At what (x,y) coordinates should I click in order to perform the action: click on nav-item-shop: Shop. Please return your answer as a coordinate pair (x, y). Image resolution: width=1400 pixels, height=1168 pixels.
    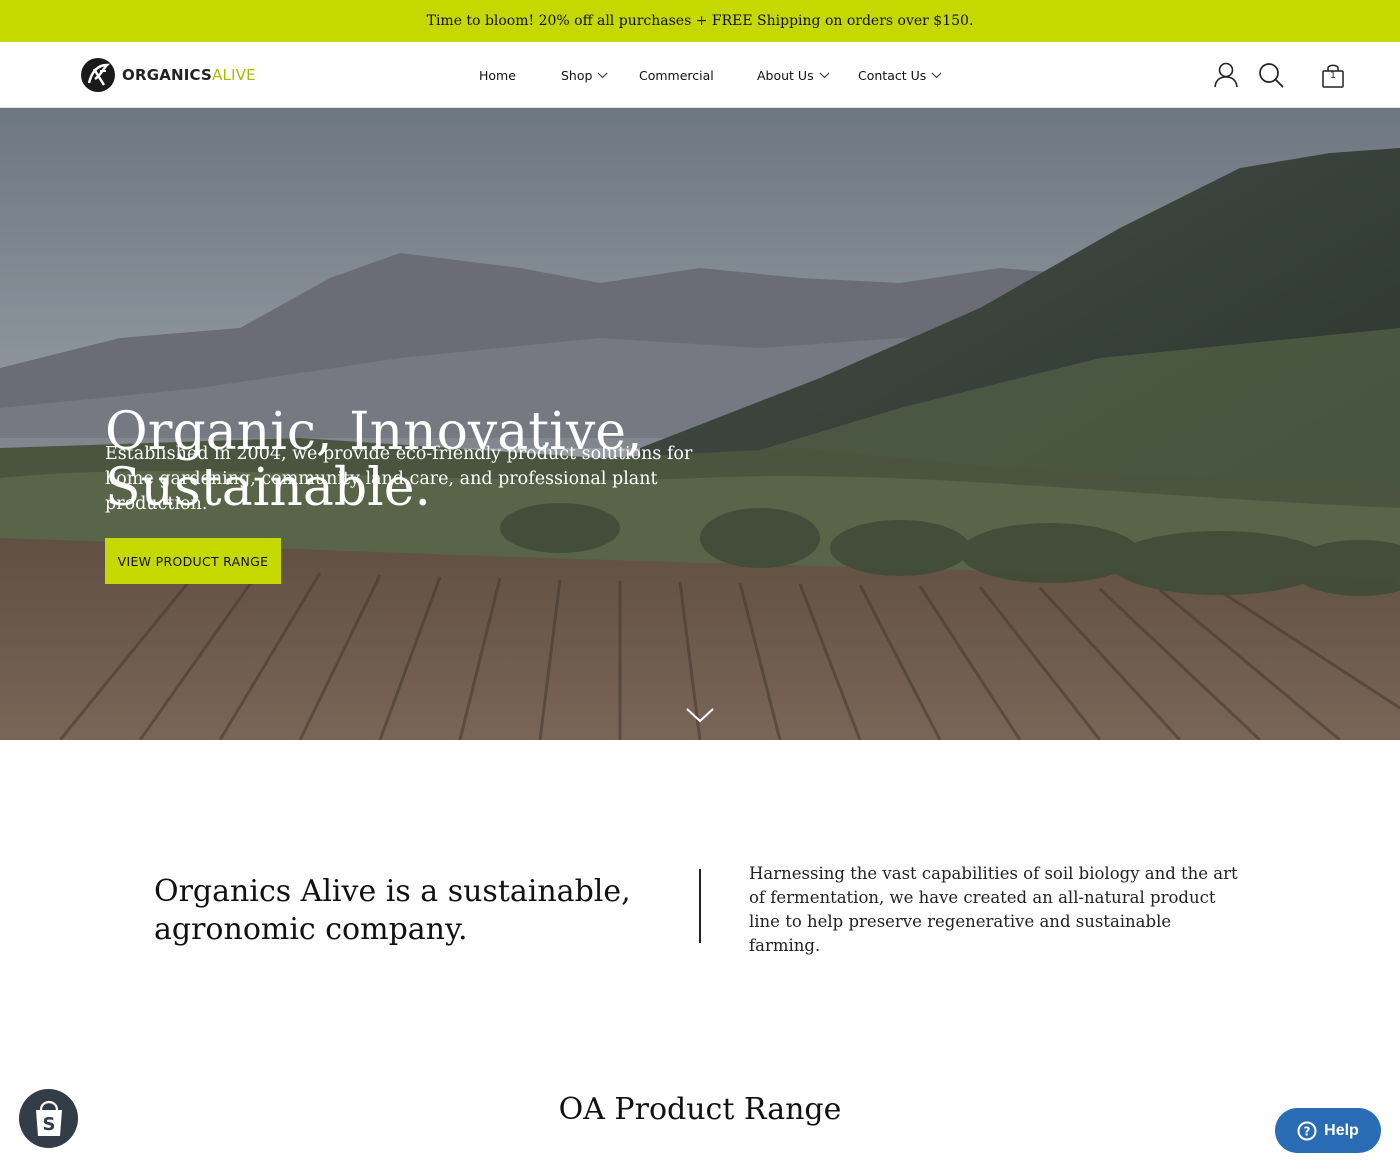
    Looking at the image, I should click on (584, 75).